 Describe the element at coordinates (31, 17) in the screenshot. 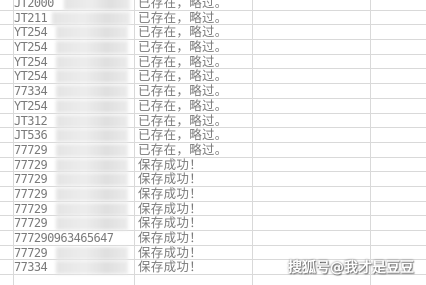

I see `tracking-number: JT211` at that location.